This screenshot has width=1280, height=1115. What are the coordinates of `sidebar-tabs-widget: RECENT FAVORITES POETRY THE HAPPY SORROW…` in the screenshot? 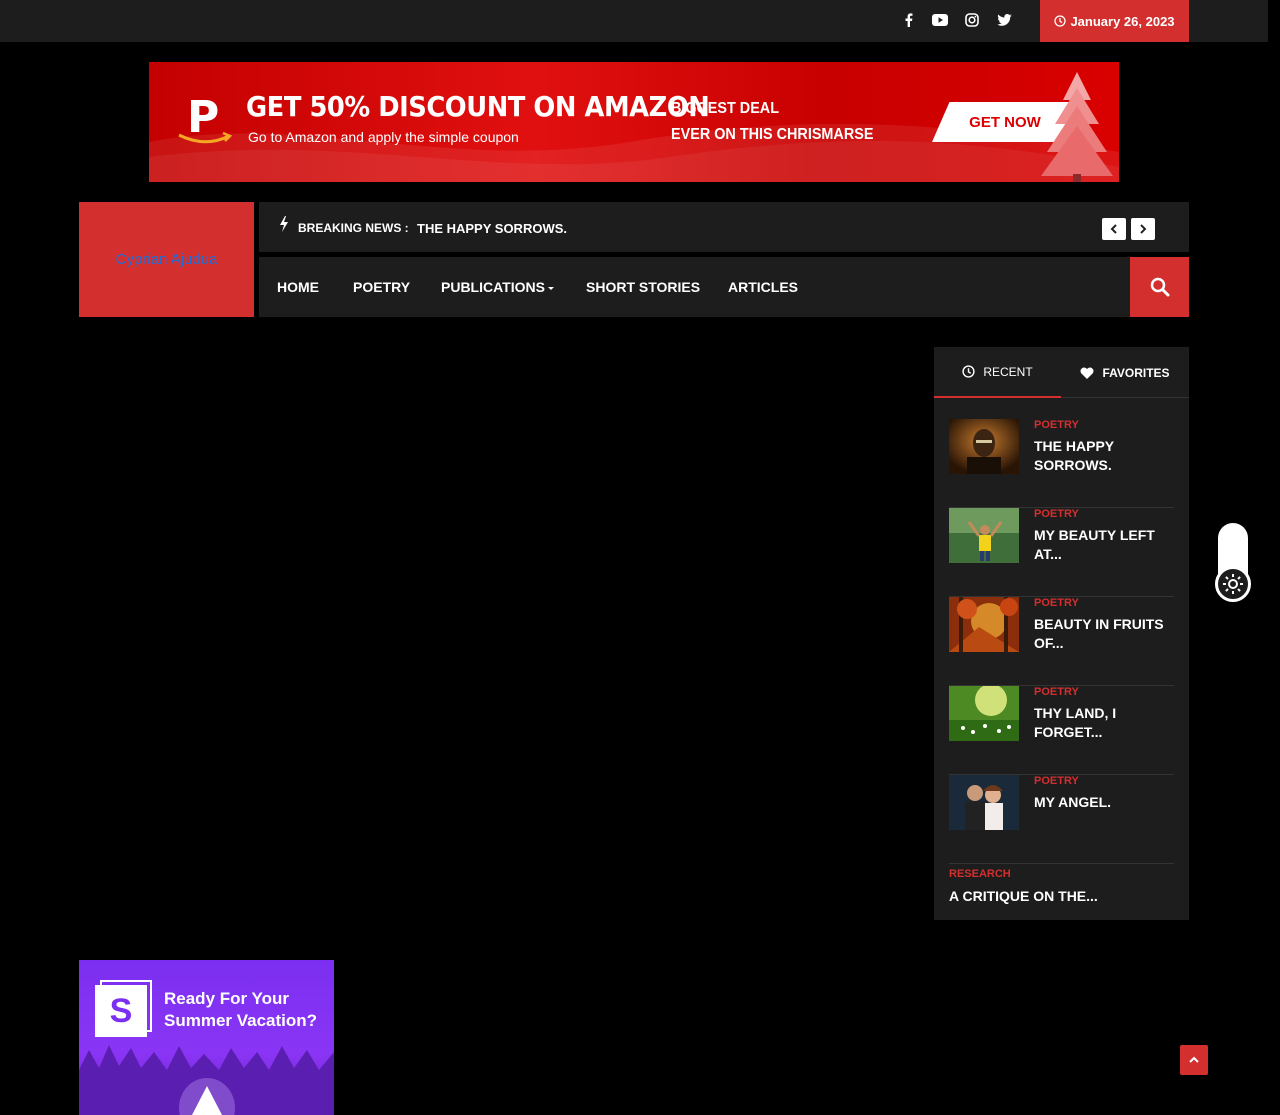 It's located at (1061, 633).